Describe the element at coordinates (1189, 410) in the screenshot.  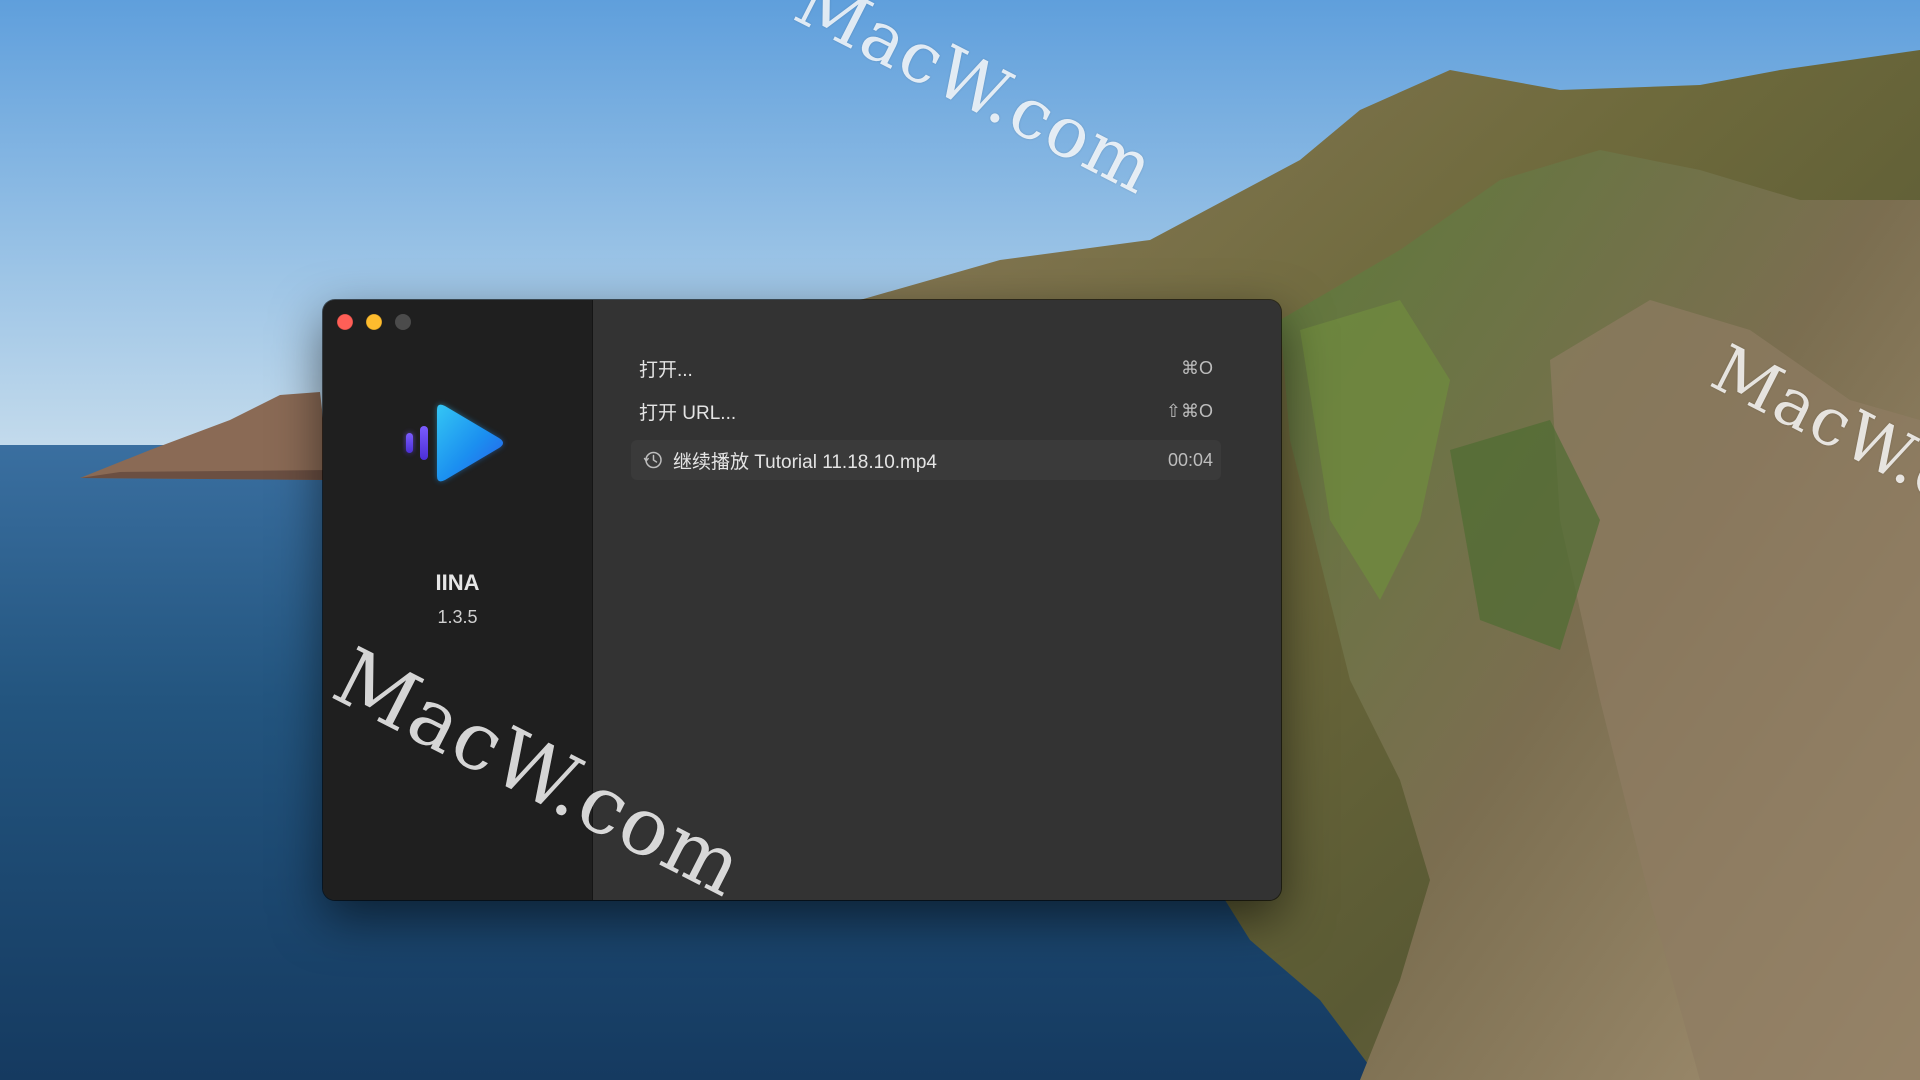
I see `open-url-shortcut: ⇧⌘O` at that location.